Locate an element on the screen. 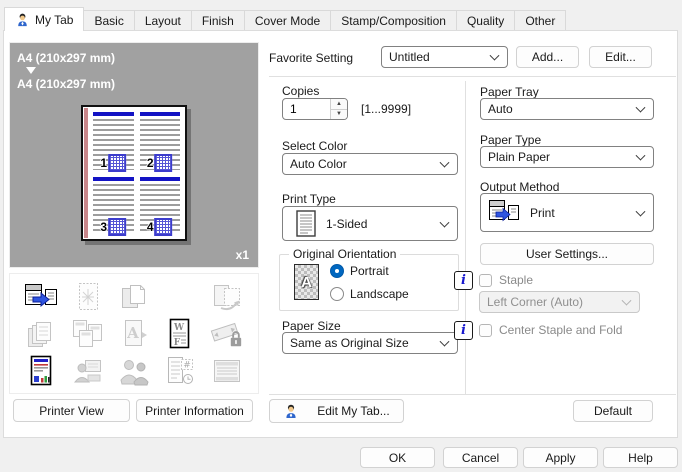 This screenshot has height=472, width=682. ok-button: OK is located at coordinates (397, 457).